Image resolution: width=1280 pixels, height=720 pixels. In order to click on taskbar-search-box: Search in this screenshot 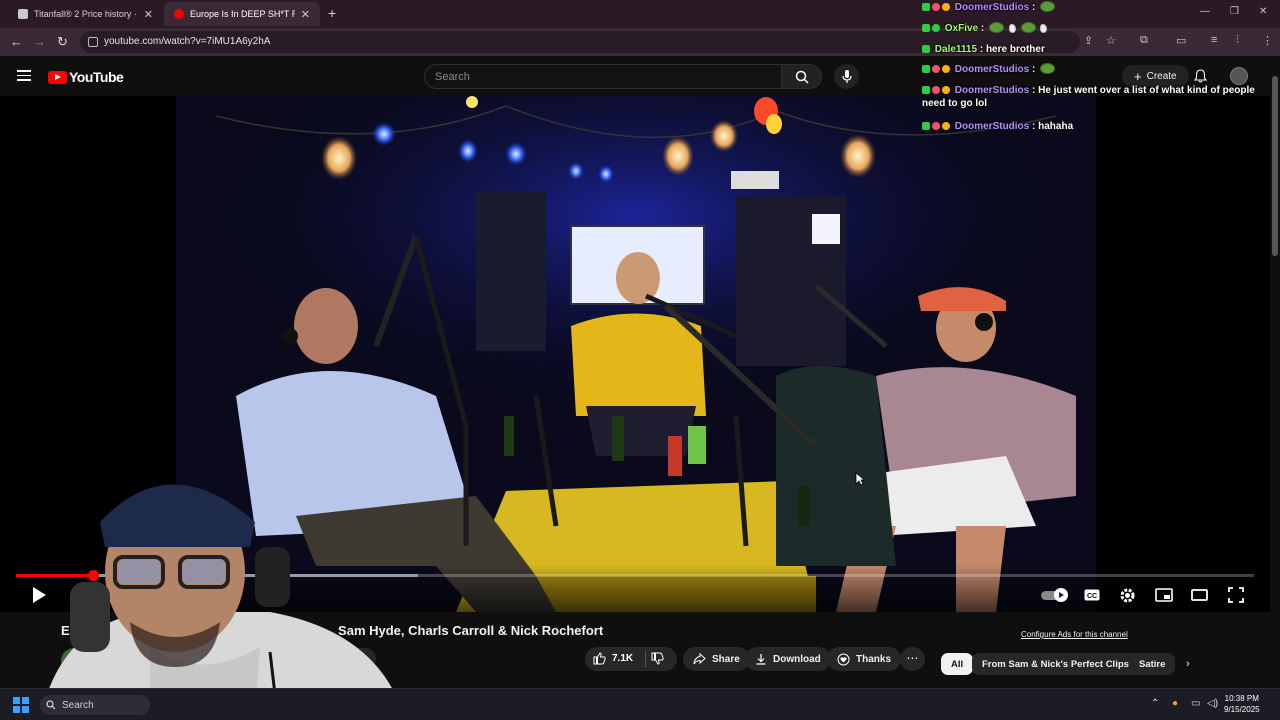, I will do `click(95, 705)`.